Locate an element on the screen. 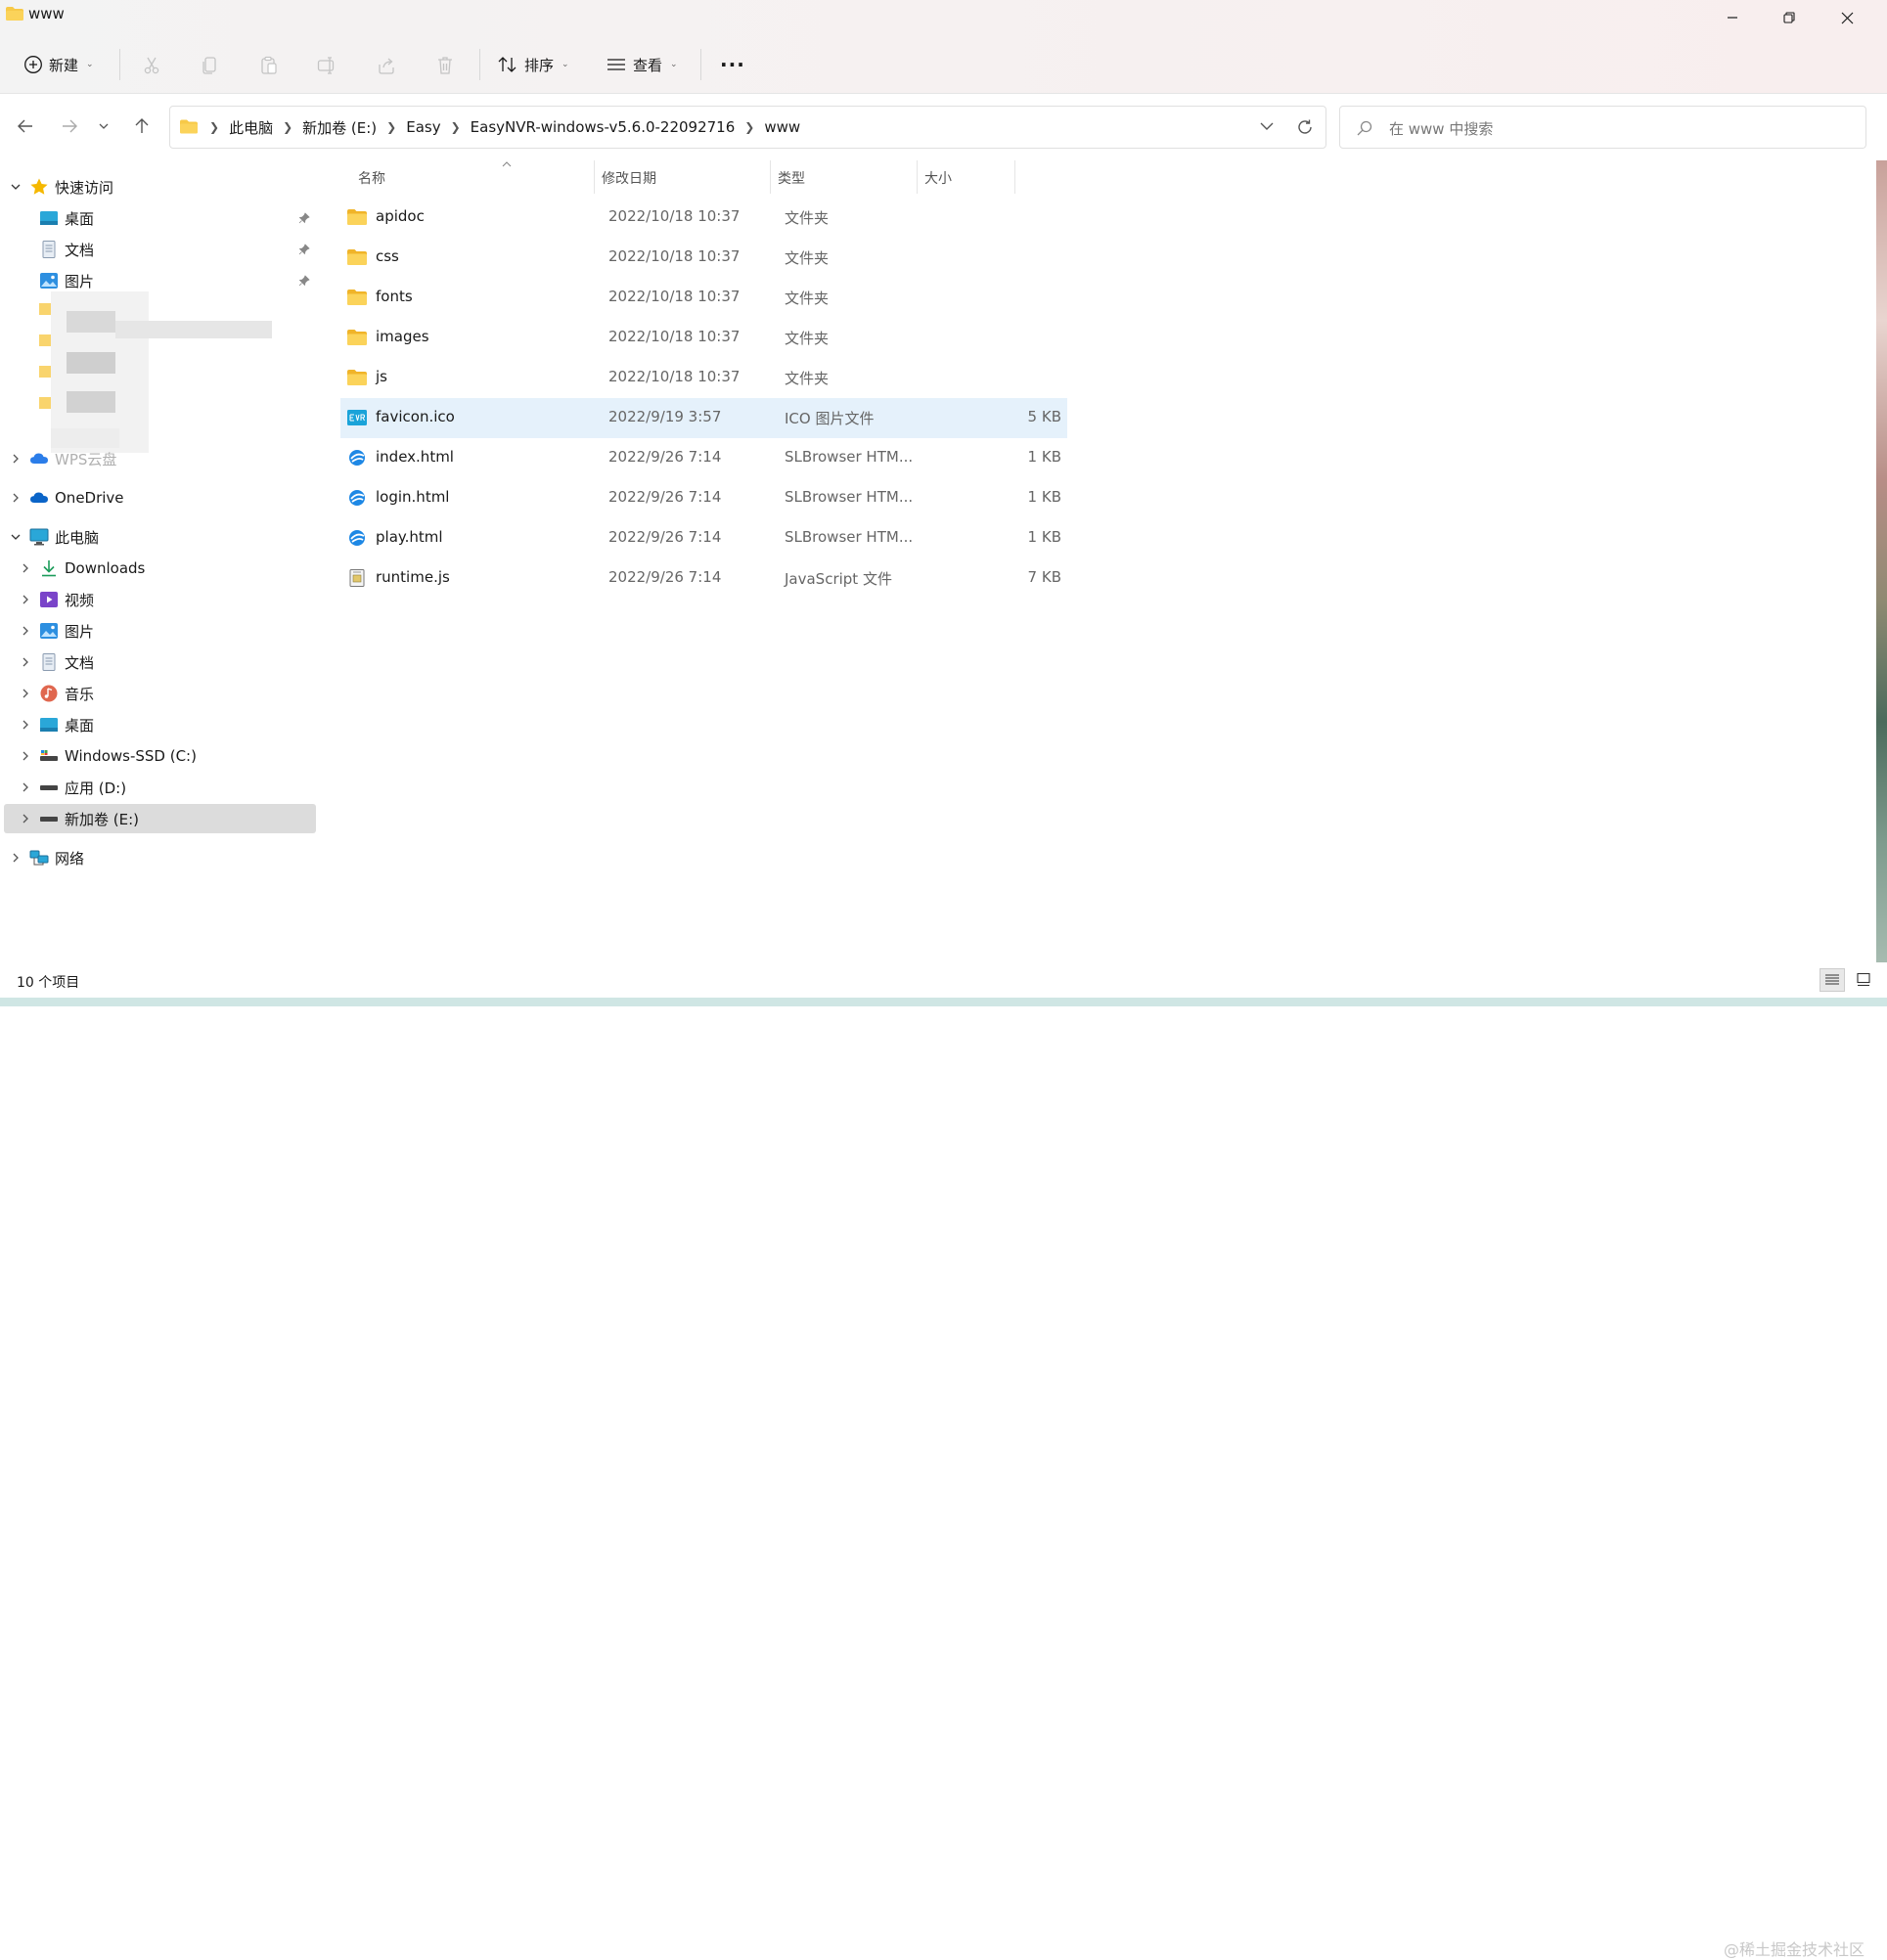 Image resolution: width=1887 pixels, height=1960 pixels. address-history-chevron-icon is located at coordinates (1267, 126).